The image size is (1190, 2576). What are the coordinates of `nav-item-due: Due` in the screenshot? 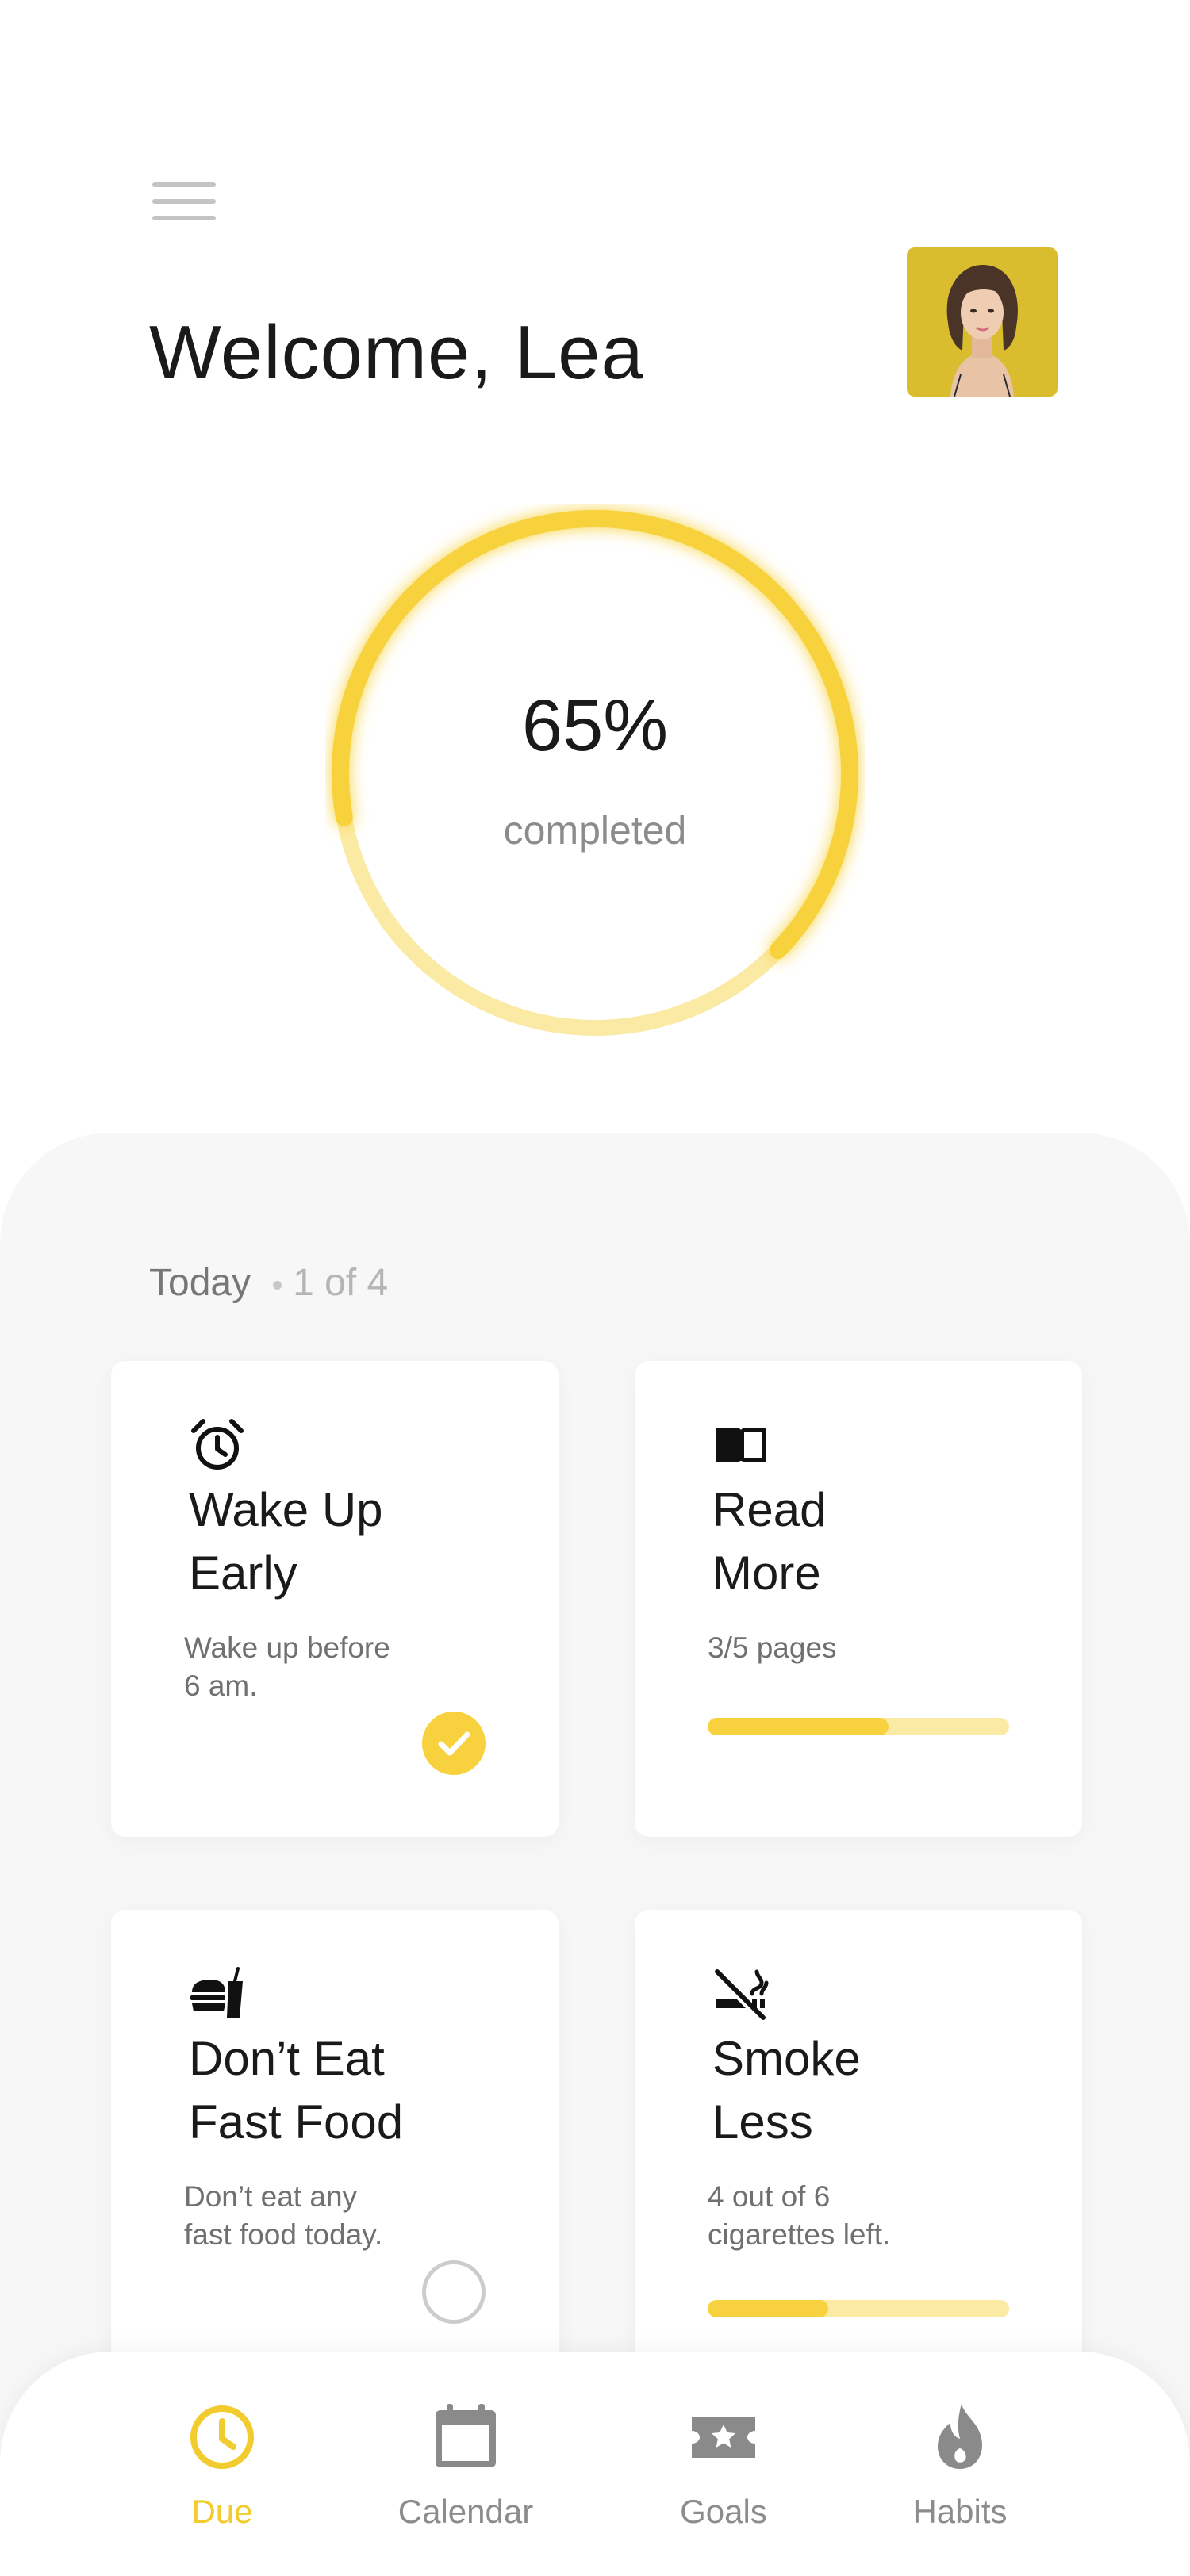 It's located at (222, 2465).